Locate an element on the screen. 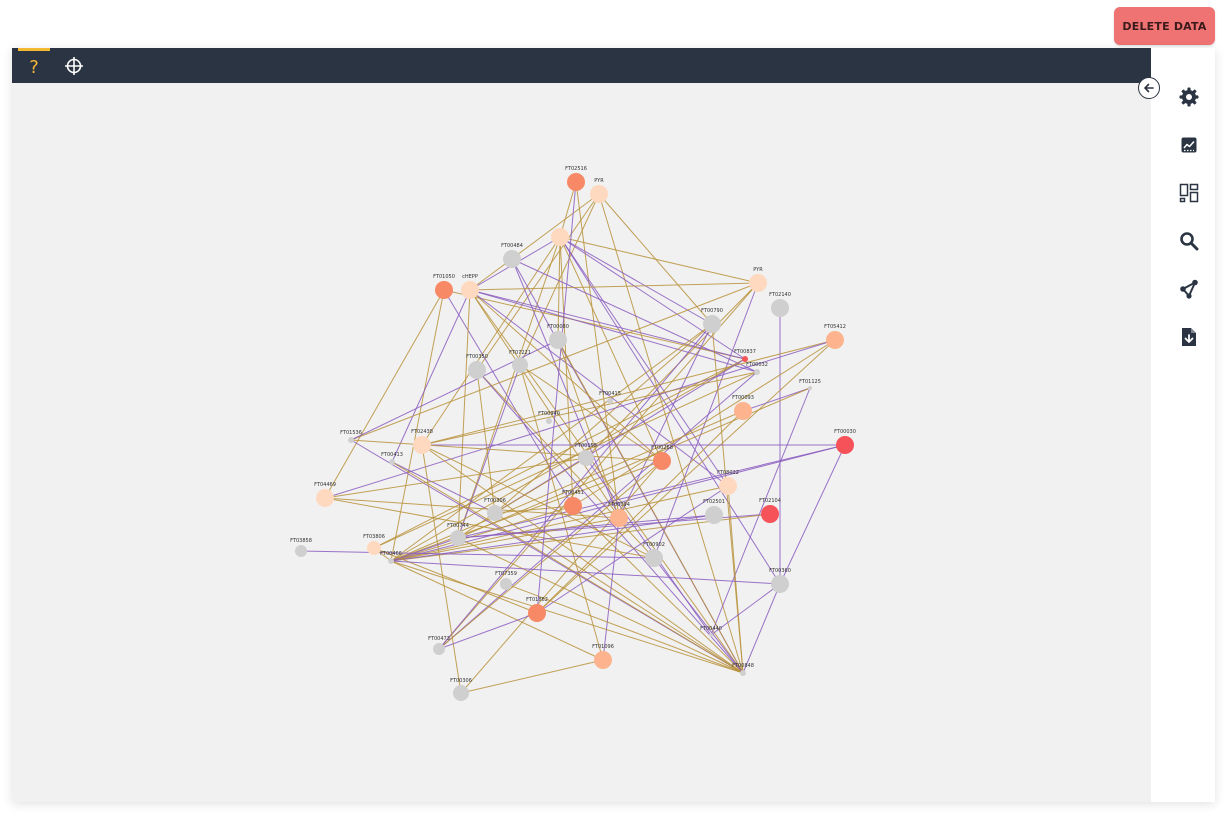  graph-node: cHEPP is located at coordinates (470, 286).